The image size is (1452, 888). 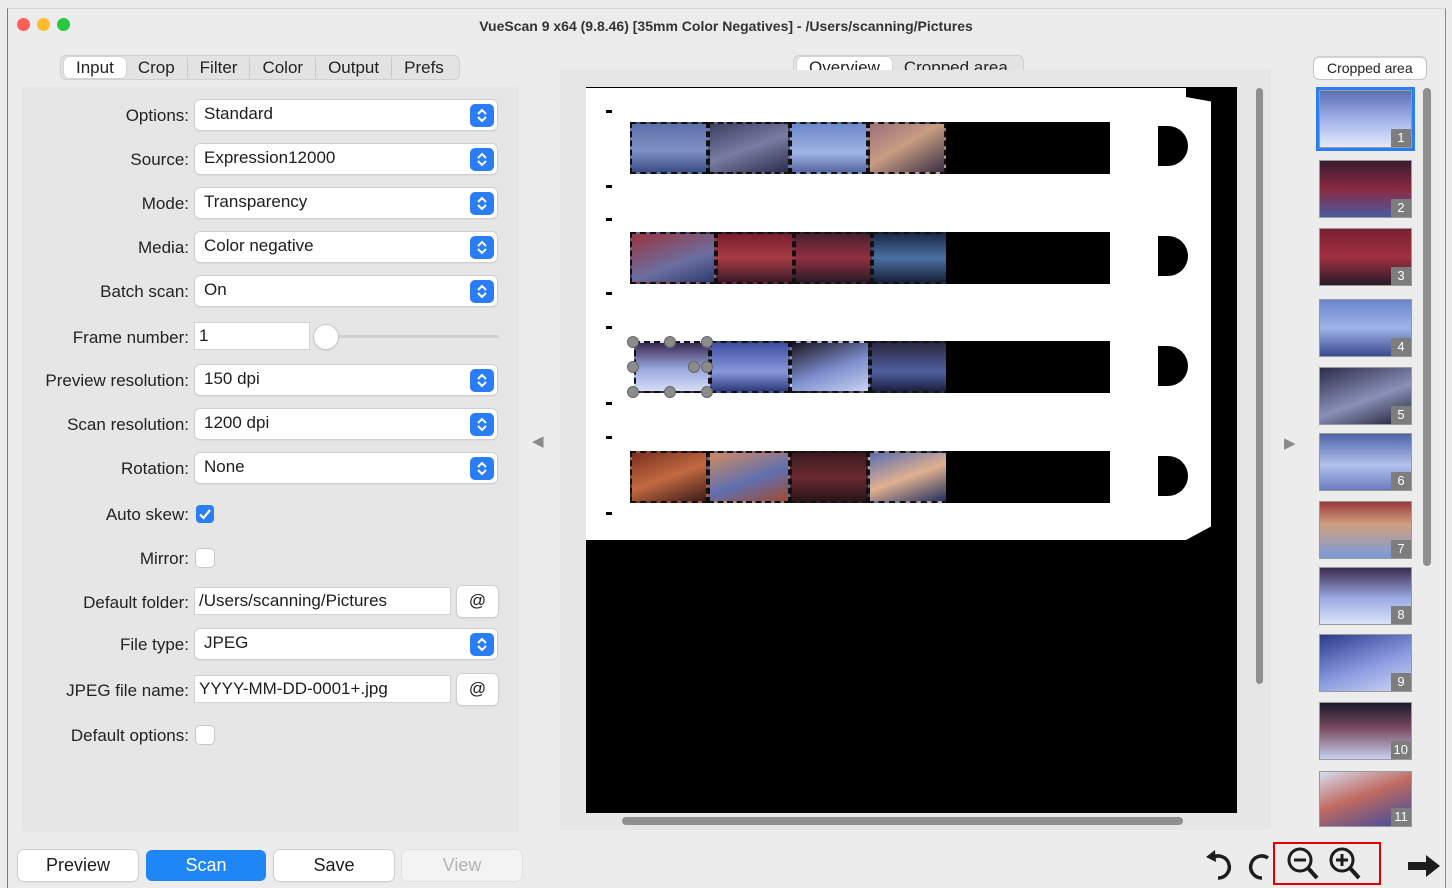 I want to click on tab-crop: Crop, so click(x=157, y=67).